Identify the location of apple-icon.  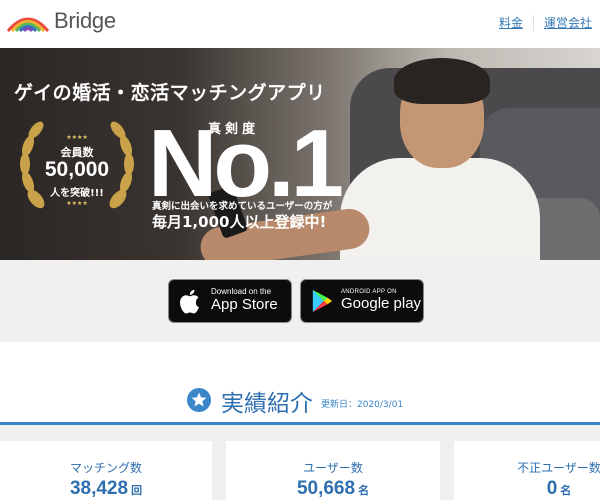
(189, 301).